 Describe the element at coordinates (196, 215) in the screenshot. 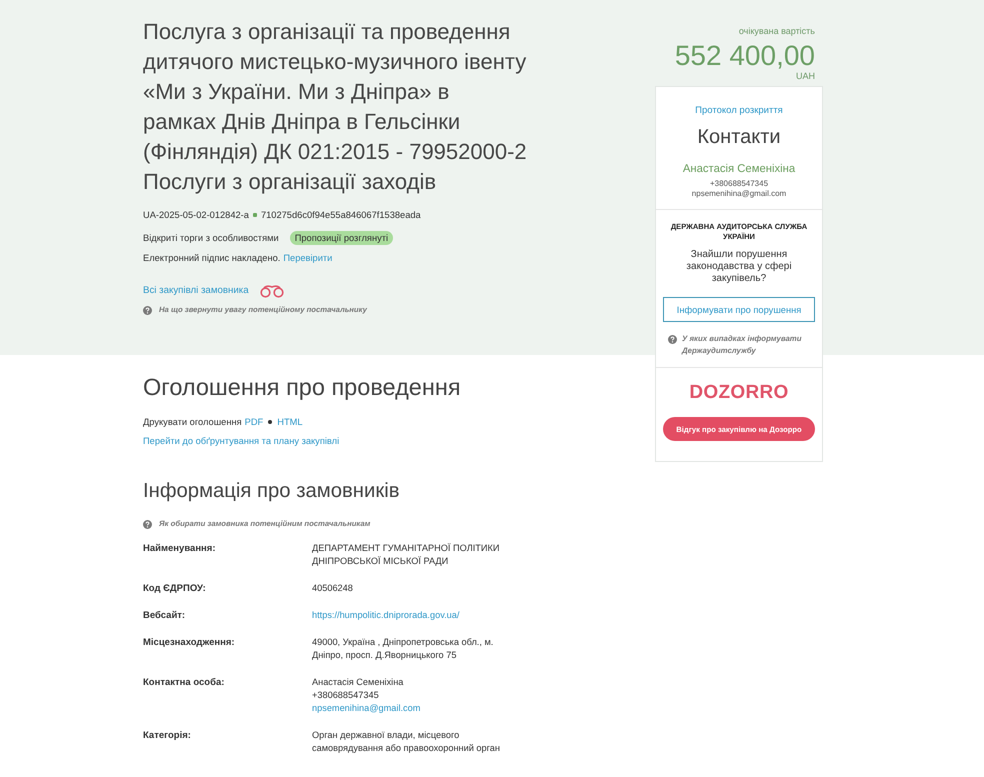

I see `tender-id: UA-2025-05-02-012842-a` at that location.